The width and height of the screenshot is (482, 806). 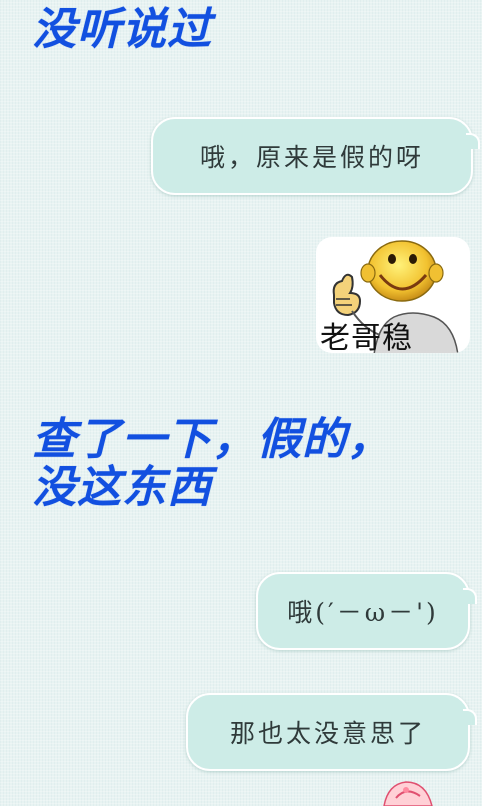 I want to click on outgoing-message-text: 那也太没意思了, so click(x=327, y=733).